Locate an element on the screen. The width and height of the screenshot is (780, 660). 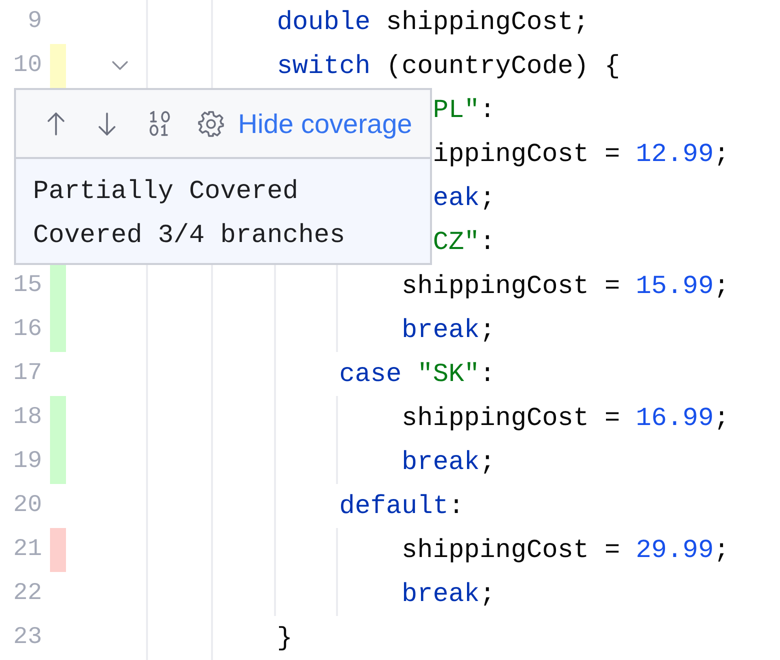
code-line: eak; is located at coordinates (464, 198).